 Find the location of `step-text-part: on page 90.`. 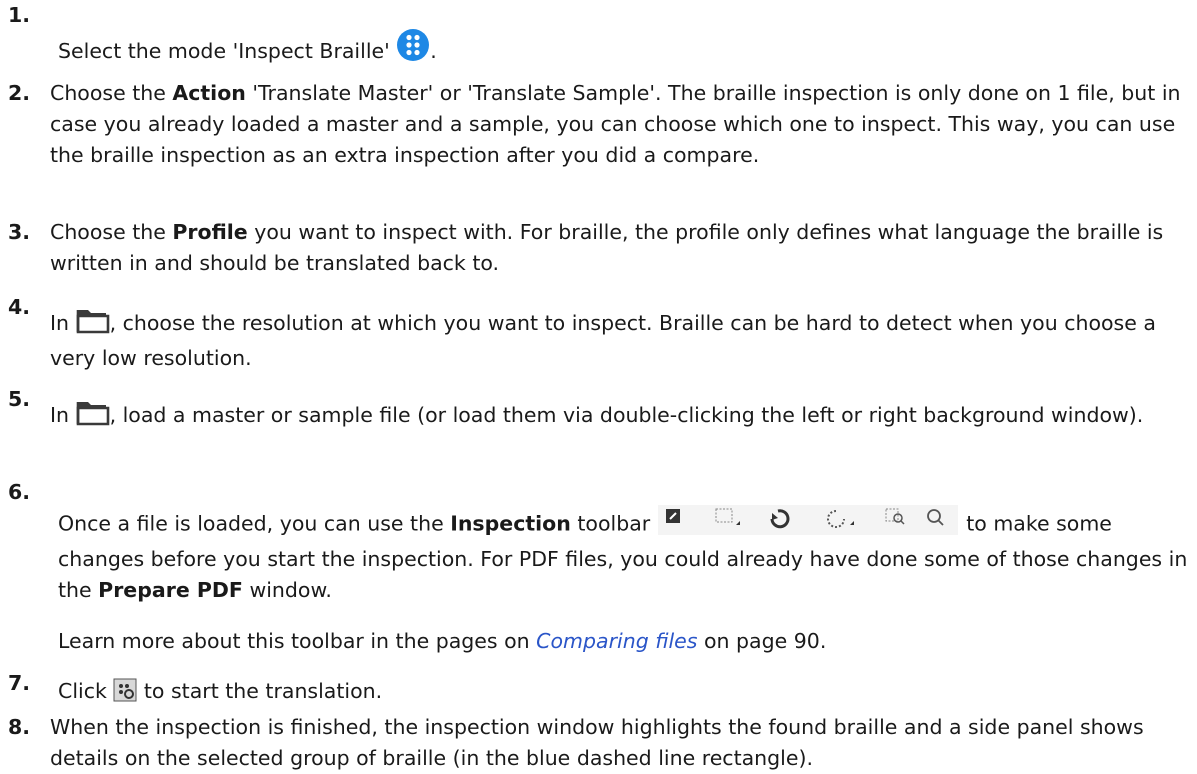

step-text-part: on page 90. is located at coordinates (762, 641).